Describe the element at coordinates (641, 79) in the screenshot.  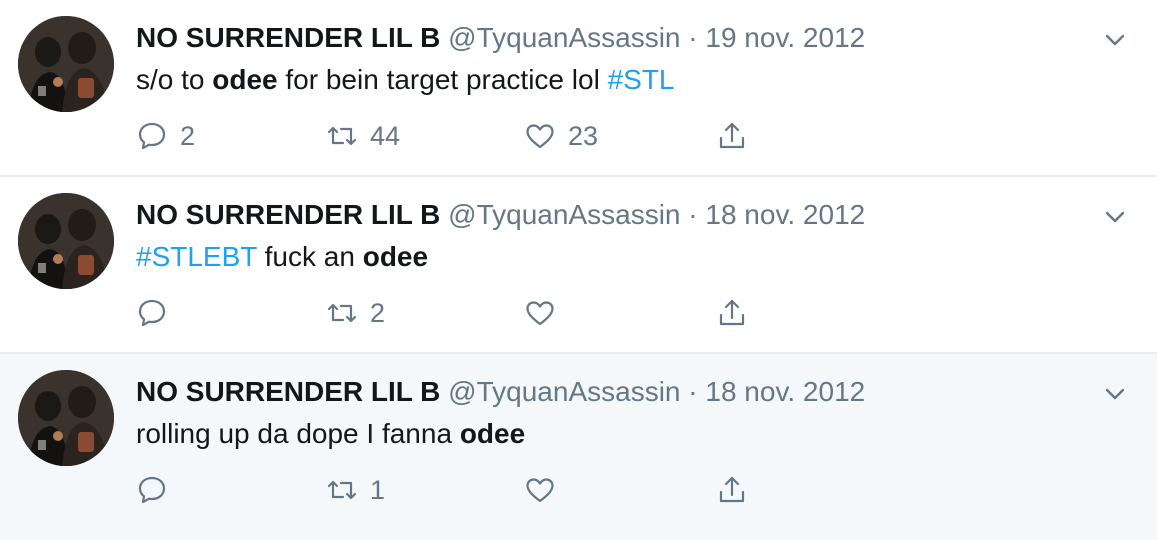
I see `hashtag-link: #STL` at that location.